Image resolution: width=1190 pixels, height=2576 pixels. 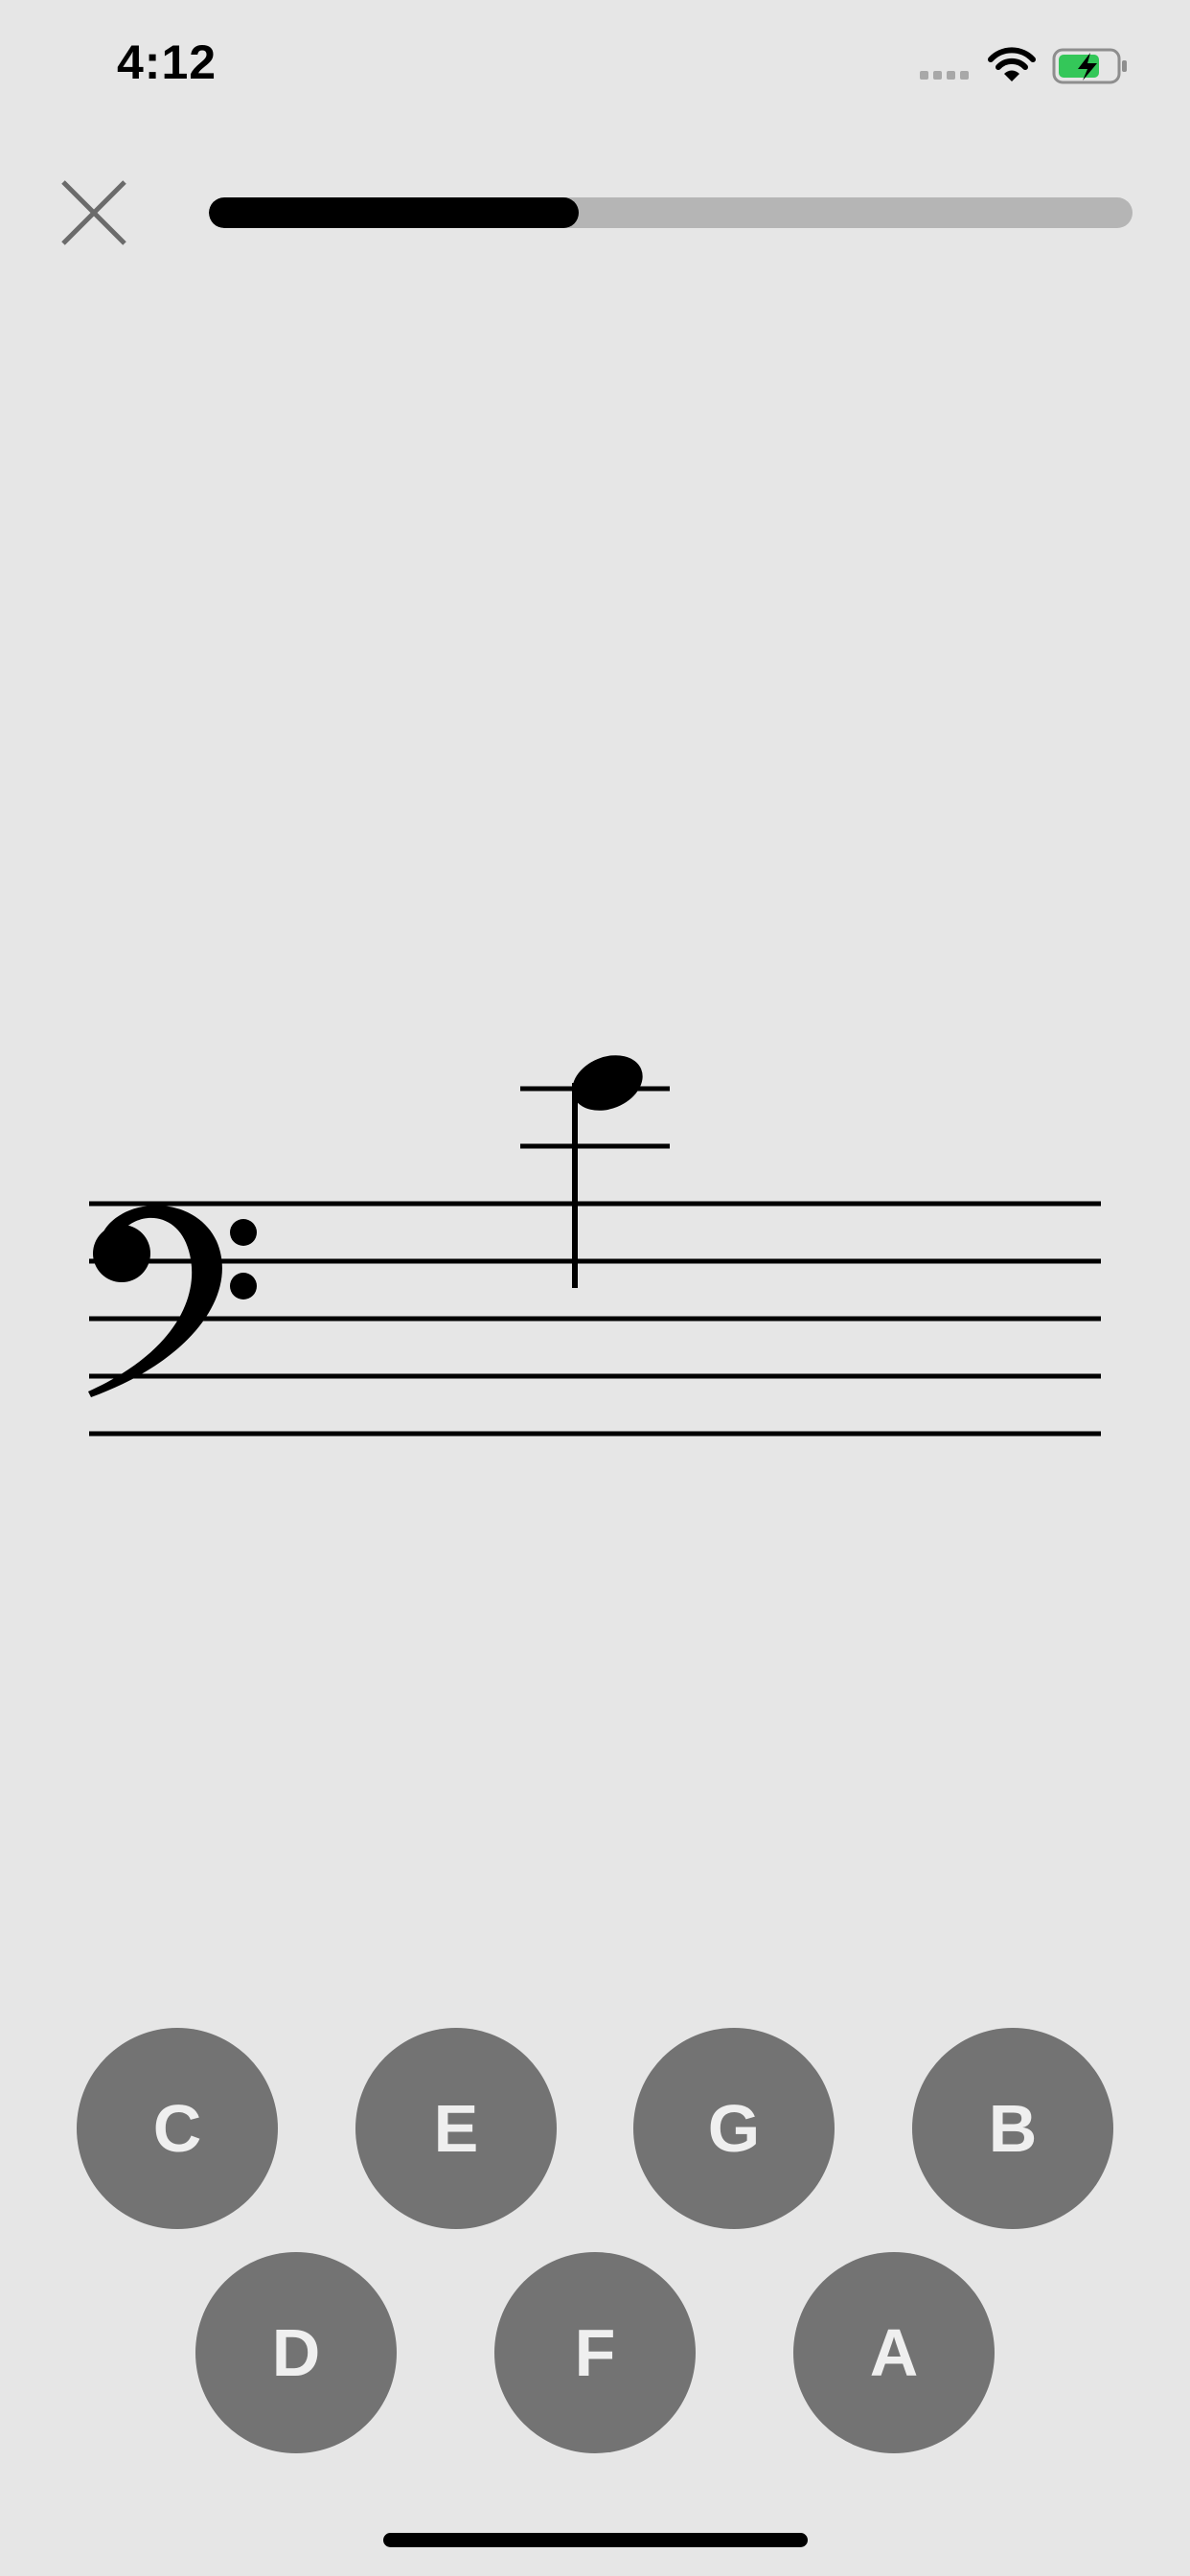 I want to click on home-indicator, so click(x=595, y=2540).